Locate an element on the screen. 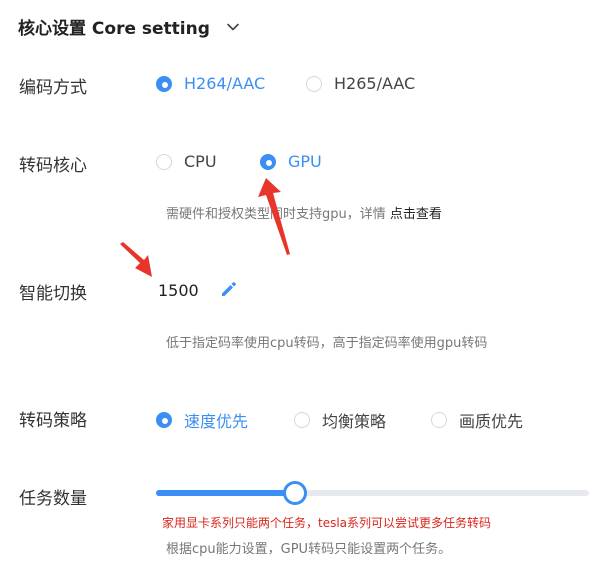 The image size is (589, 576). smart-switch-value: 1500 is located at coordinates (178, 290).